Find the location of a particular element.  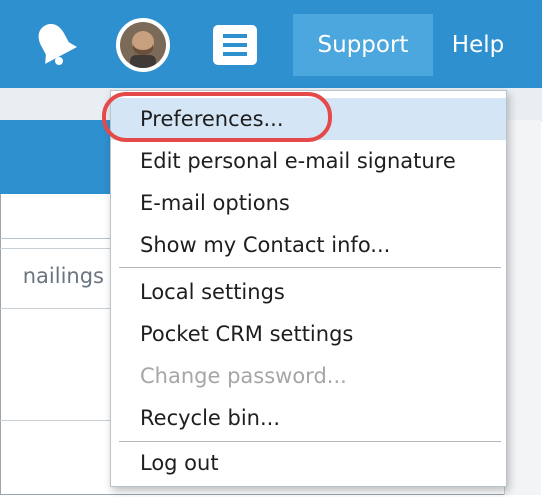

menu-item-email-options: E-mail options is located at coordinates (308, 203).